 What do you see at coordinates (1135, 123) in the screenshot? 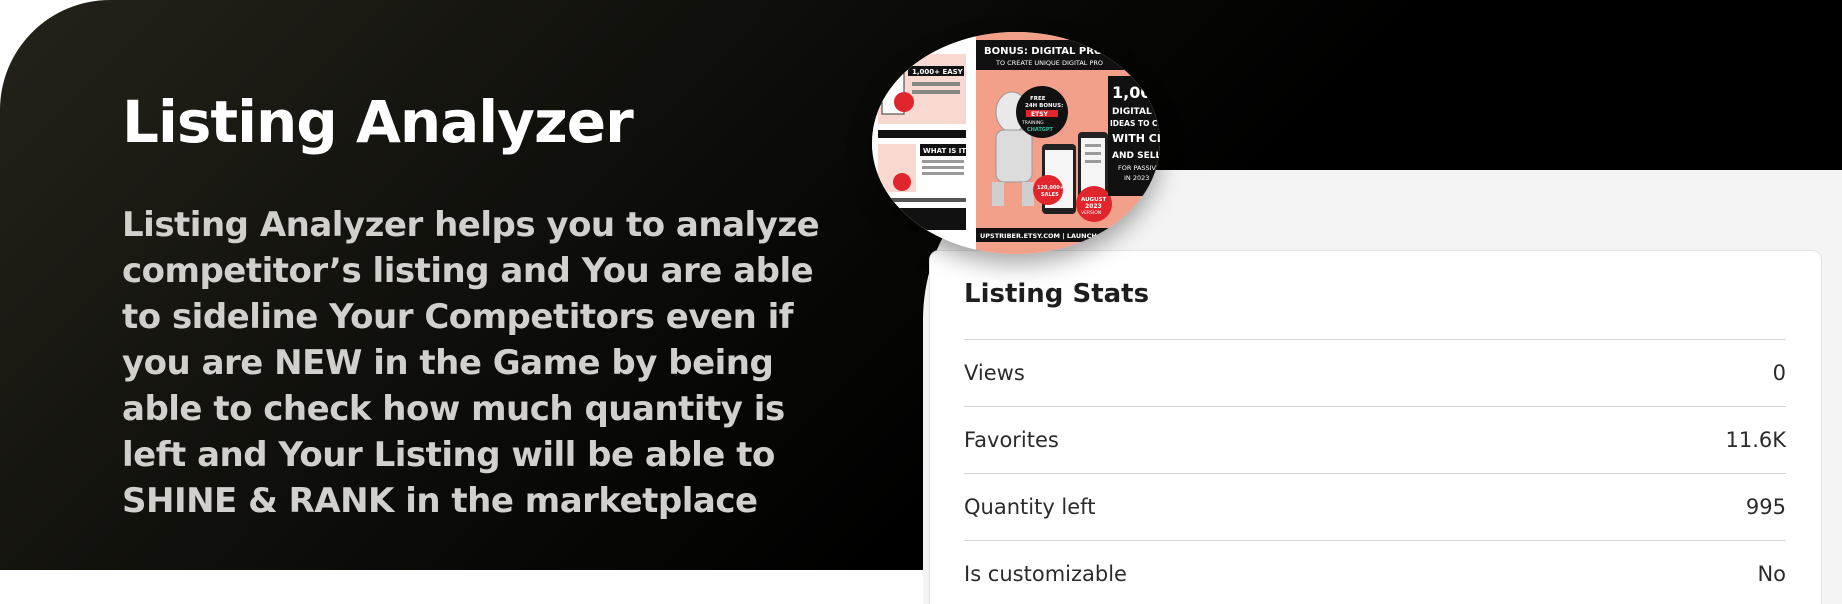
I see `svg-text: IDEAS TO CREATE F` at bounding box center [1135, 123].